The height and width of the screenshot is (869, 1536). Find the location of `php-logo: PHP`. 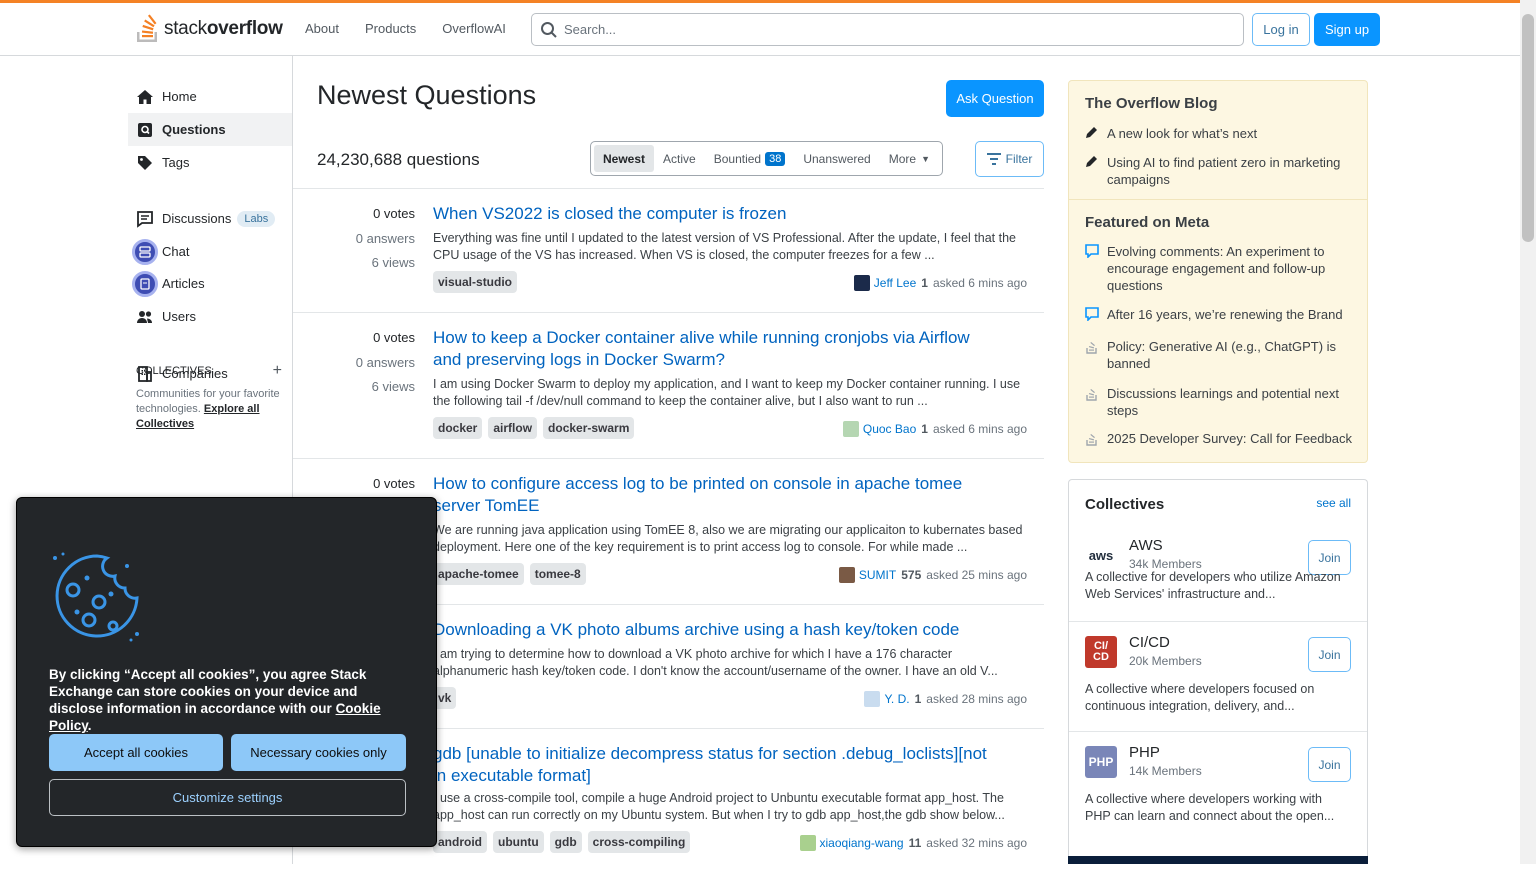

php-logo: PHP is located at coordinates (1101, 762).